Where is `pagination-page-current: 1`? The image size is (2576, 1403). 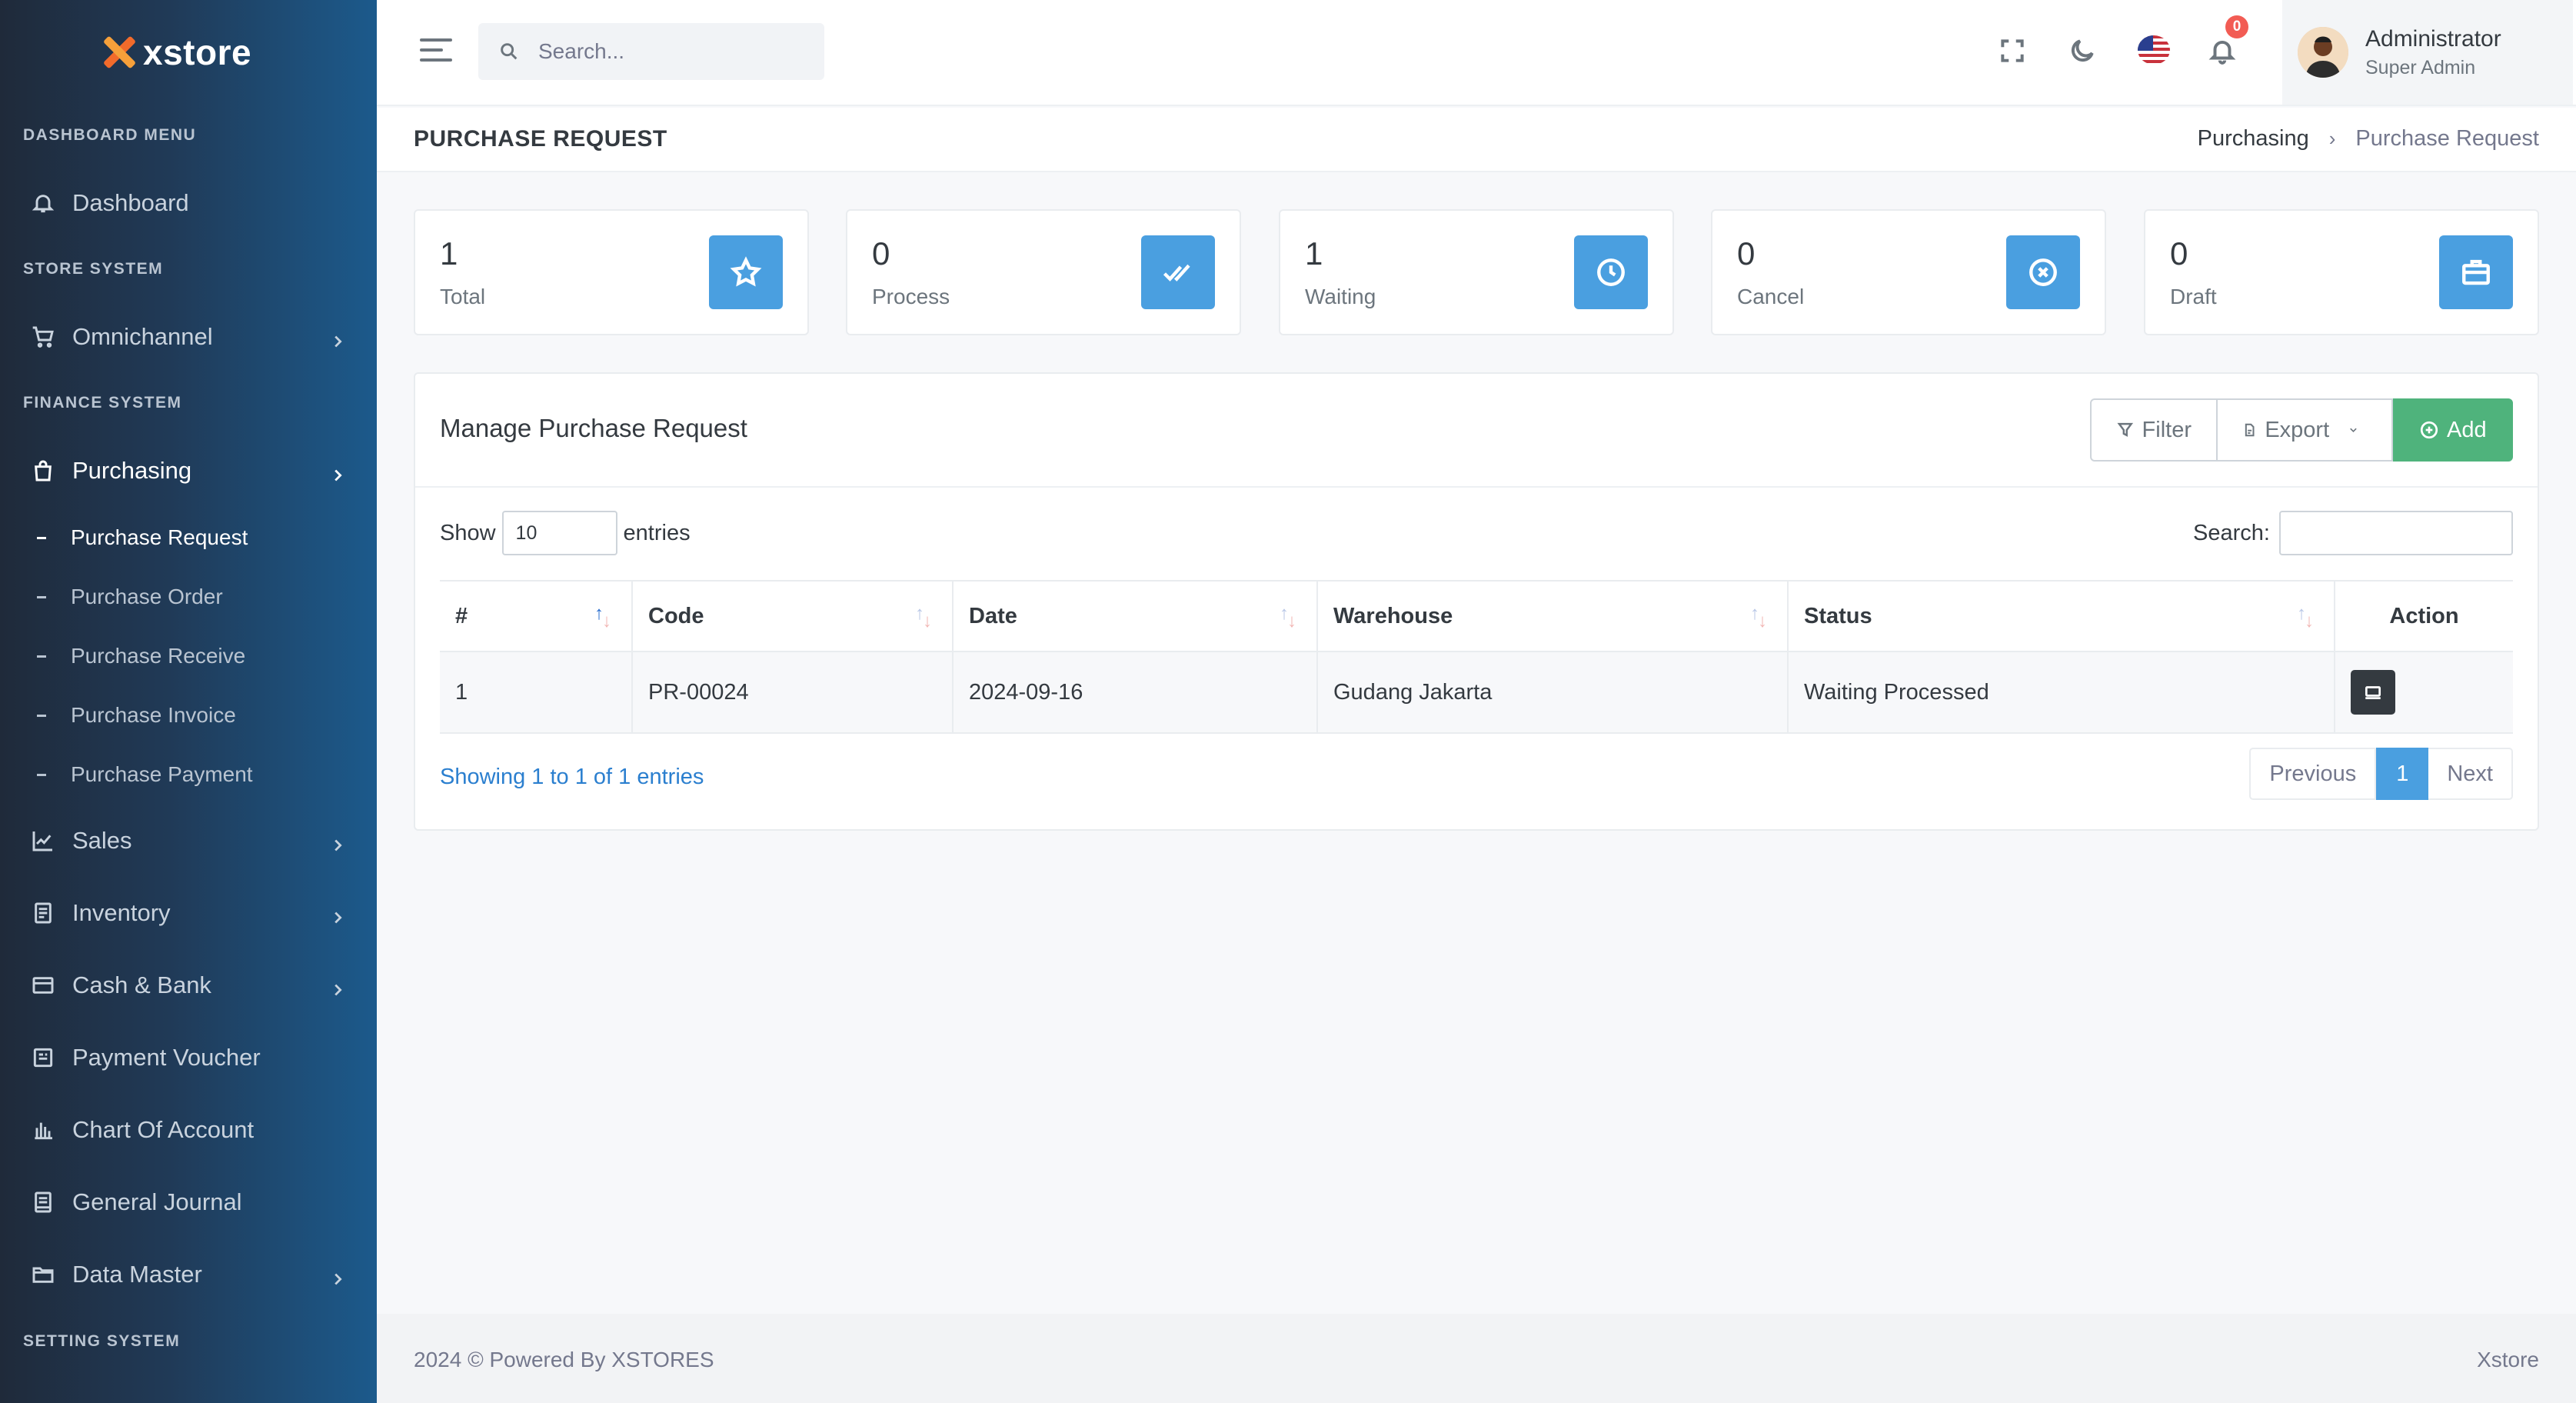
pagination-page-current: 1 is located at coordinates (2402, 774).